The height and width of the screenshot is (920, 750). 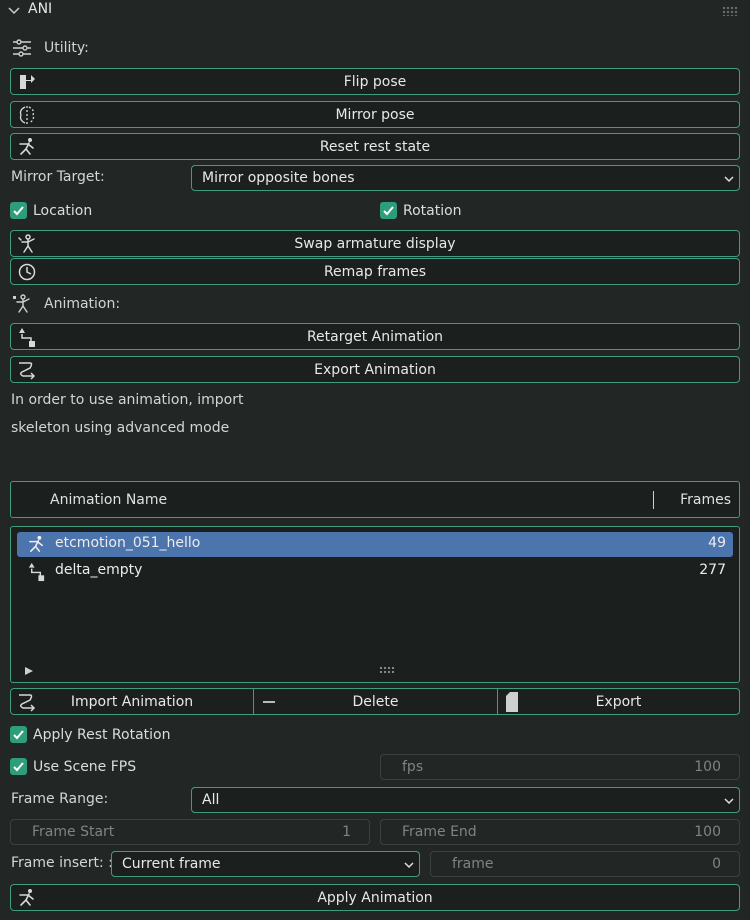 What do you see at coordinates (82, 304) in the screenshot?
I see `animation-label: Animation:` at bounding box center [82, 304].